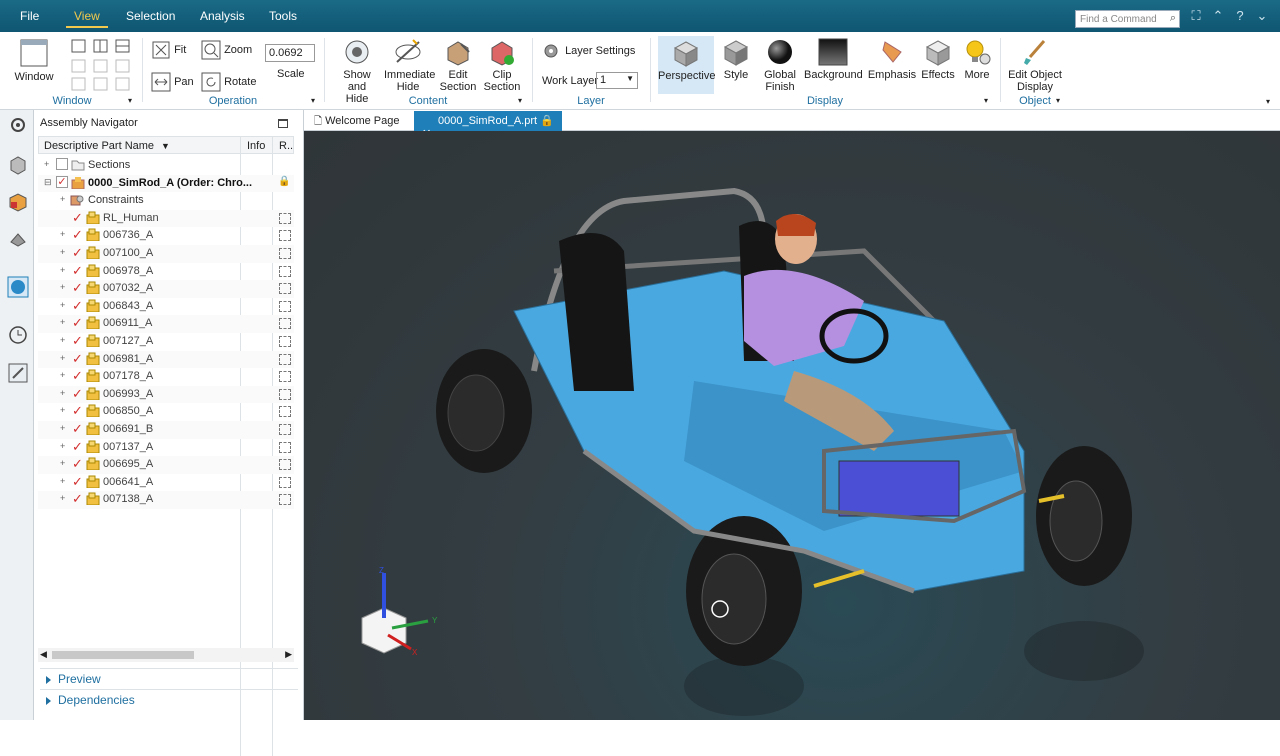  I want to click on tree-row-component: + ✓ 006993_A, so click(166, 394).